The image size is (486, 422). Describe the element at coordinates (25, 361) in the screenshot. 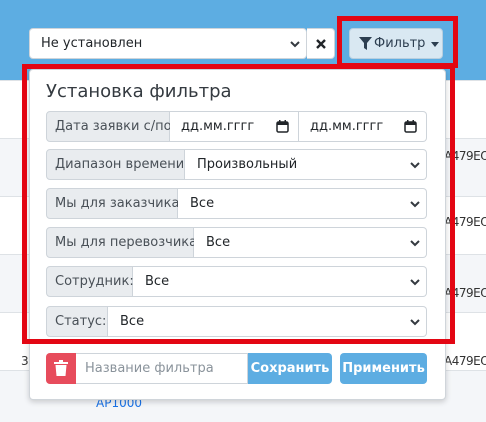

I see `table-cell-id: 3` at that location.